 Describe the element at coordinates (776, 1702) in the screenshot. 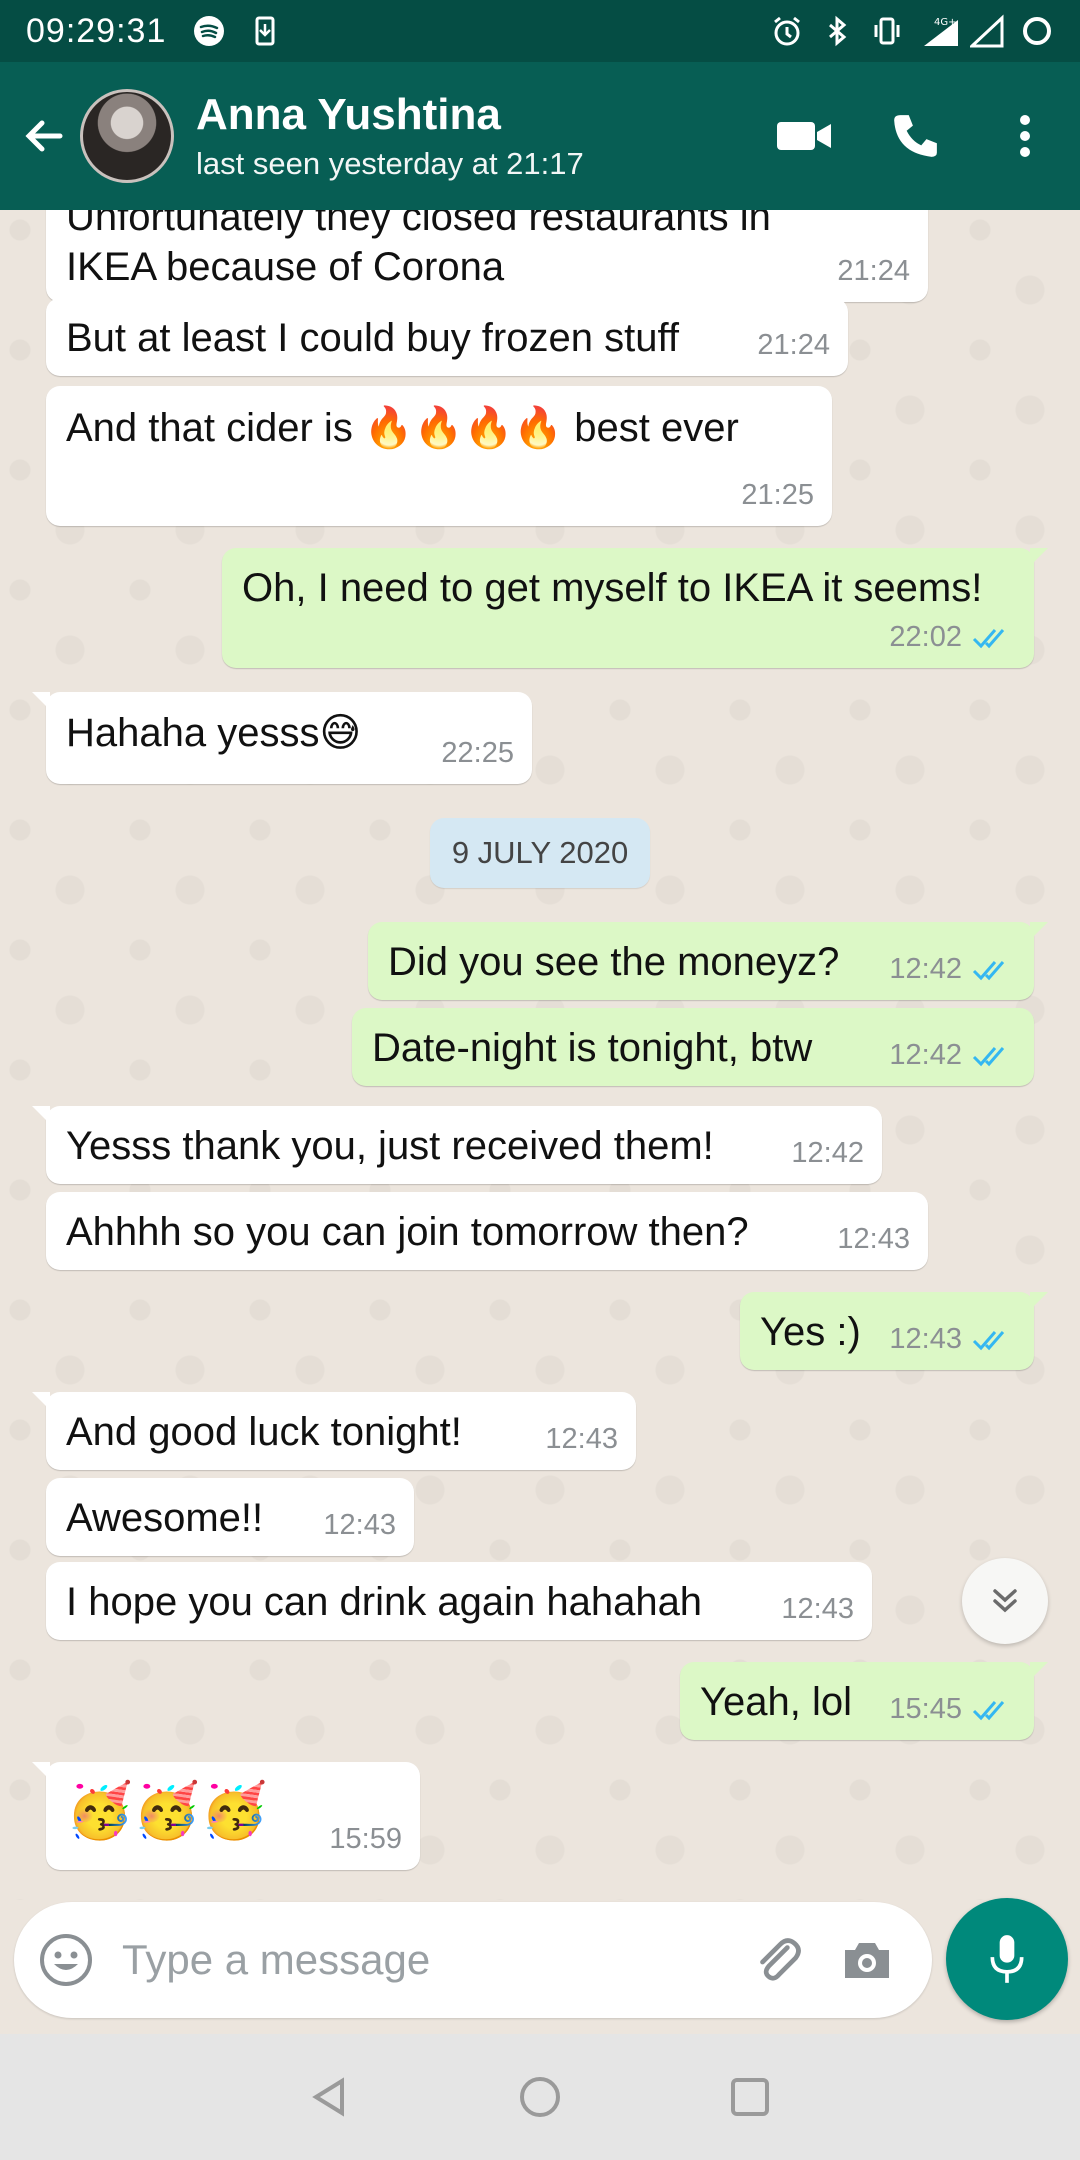

I see `message-text: Yeah, lol` at that location.